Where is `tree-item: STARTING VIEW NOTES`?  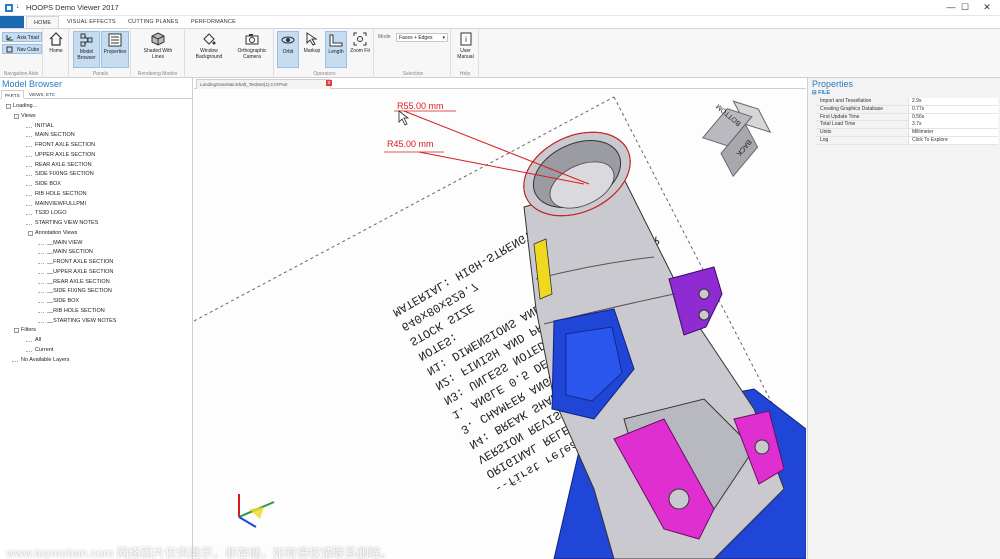 tree-item: STARTING VIEW NOTES is located at coordinates (96, 224).